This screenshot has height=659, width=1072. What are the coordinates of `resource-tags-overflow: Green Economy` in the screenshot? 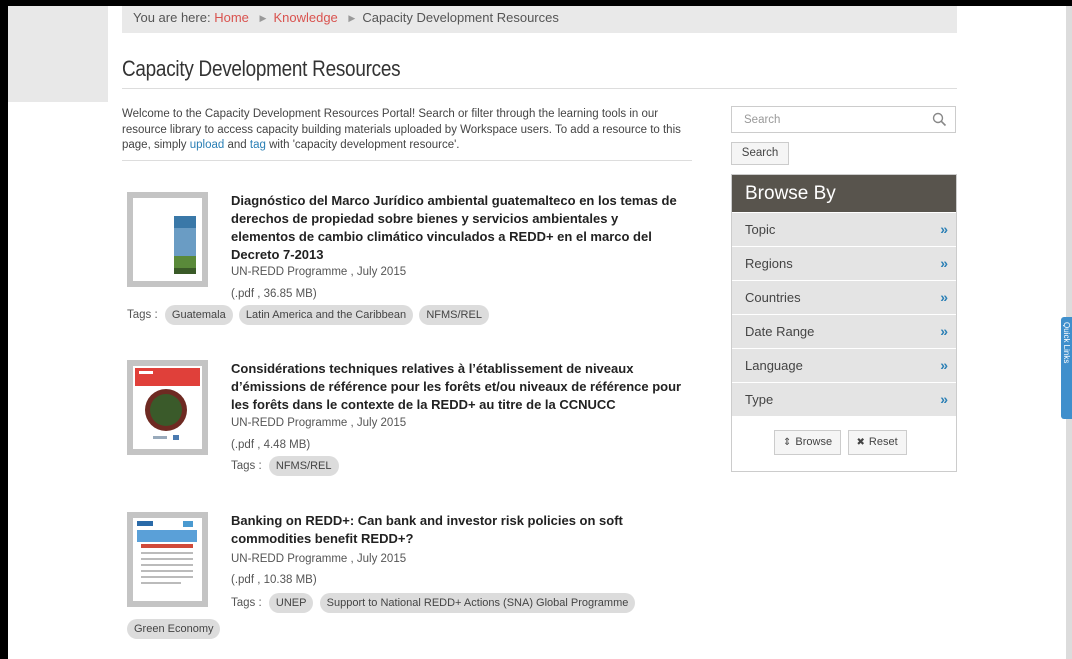 It's located at (175, 629).